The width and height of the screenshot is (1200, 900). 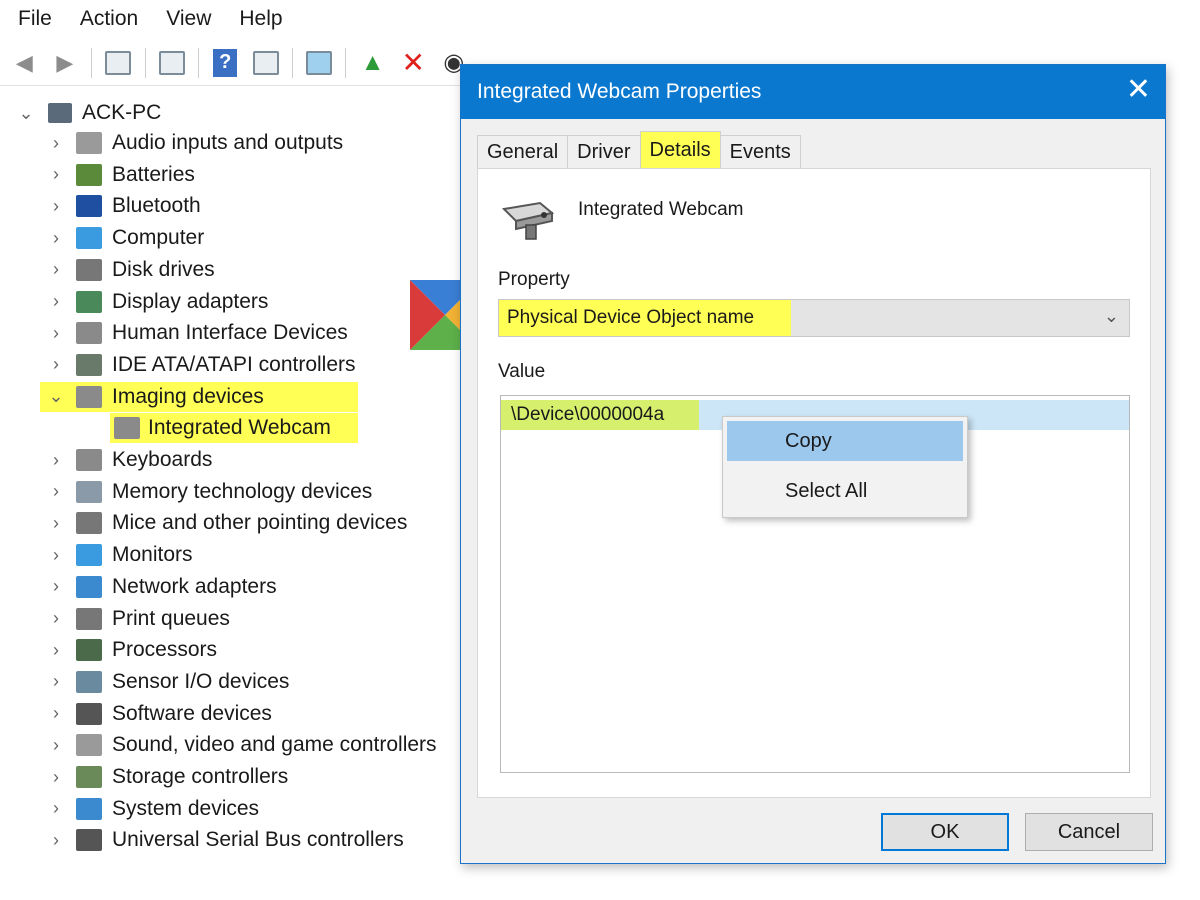 I want to click on sensor-icon, so click(x=89, y=681).